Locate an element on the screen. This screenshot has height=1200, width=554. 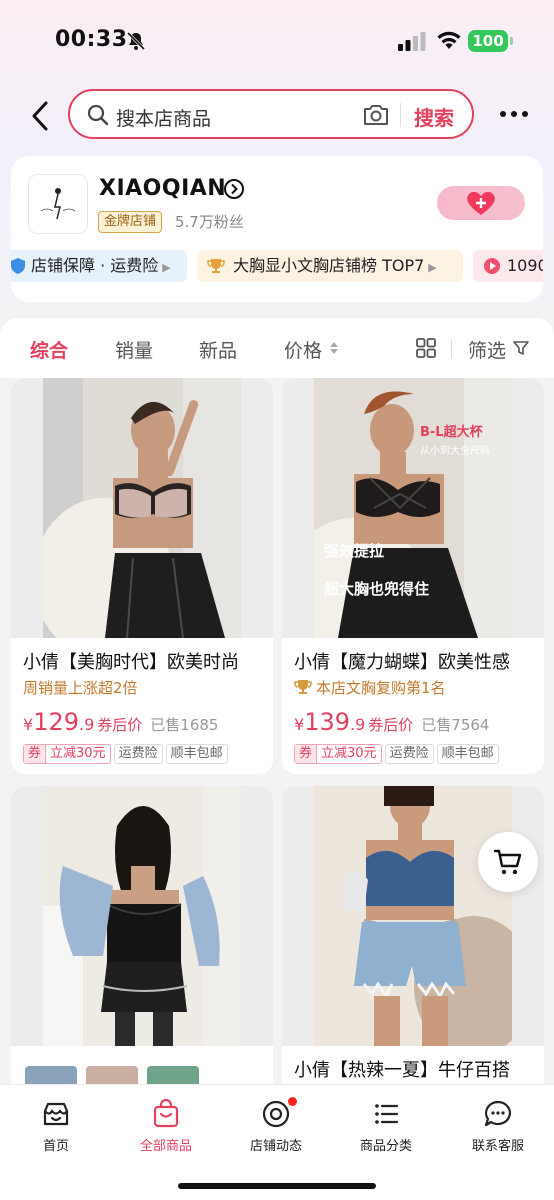
tab-comprehensive: 综合 is located at coordinates (49, 349).